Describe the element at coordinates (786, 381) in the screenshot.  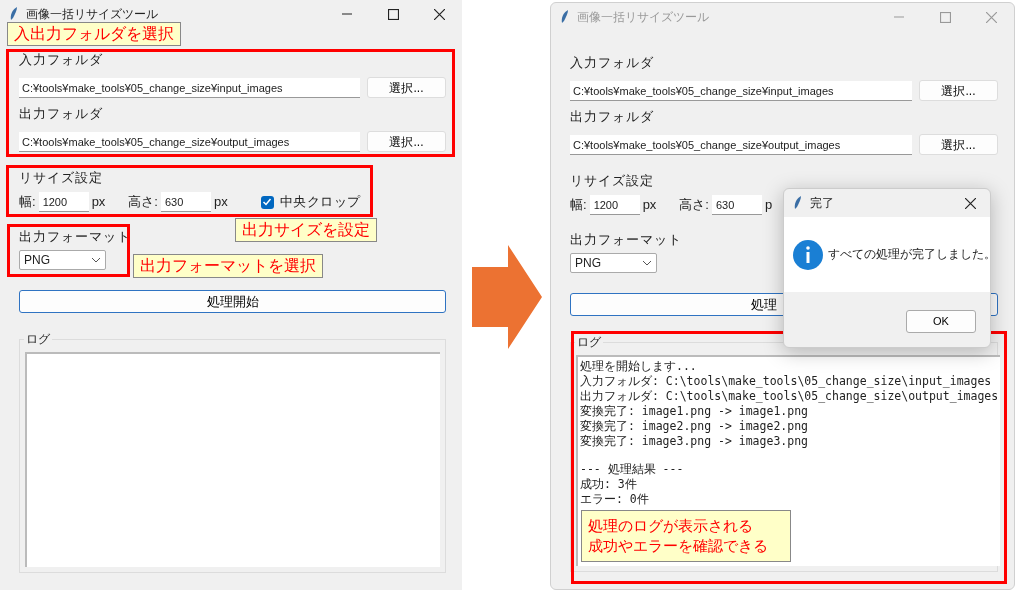
I see `log-line: 入力フォルダ: C:\tools\make_tools\05_change_size\input_images` at that location.